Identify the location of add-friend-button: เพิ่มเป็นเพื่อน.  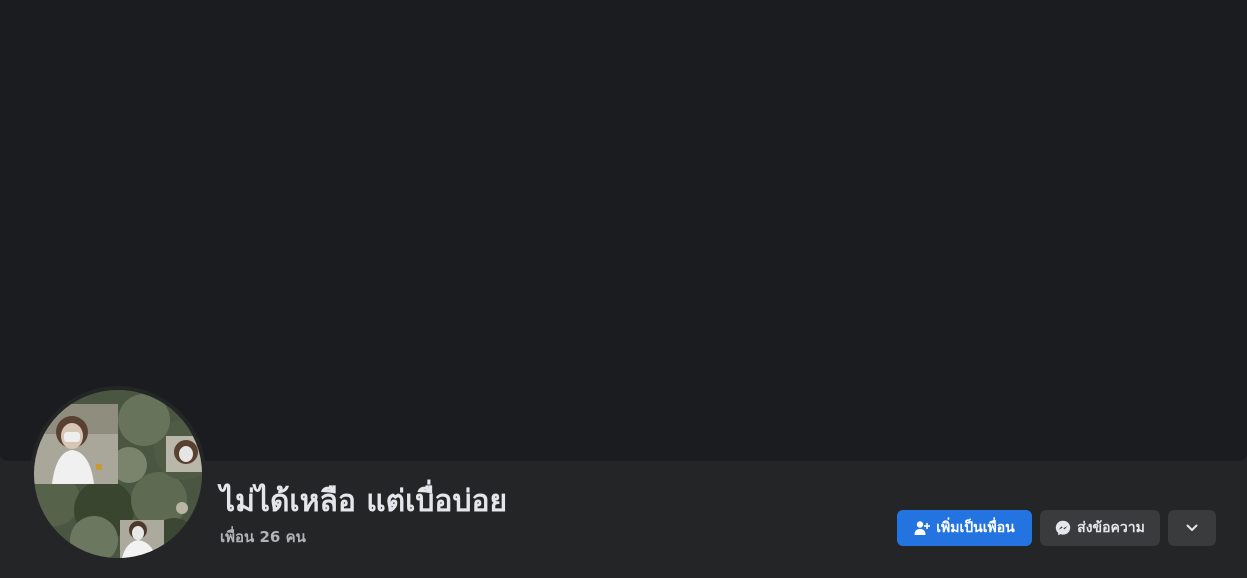
(964, 528).